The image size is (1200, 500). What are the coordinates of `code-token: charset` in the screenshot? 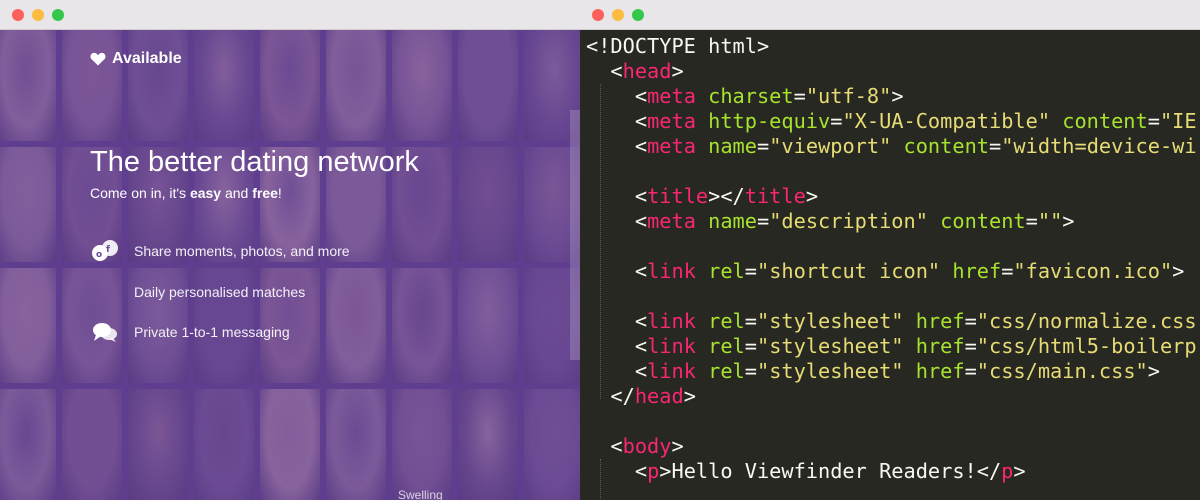 It's located at (751, 96).